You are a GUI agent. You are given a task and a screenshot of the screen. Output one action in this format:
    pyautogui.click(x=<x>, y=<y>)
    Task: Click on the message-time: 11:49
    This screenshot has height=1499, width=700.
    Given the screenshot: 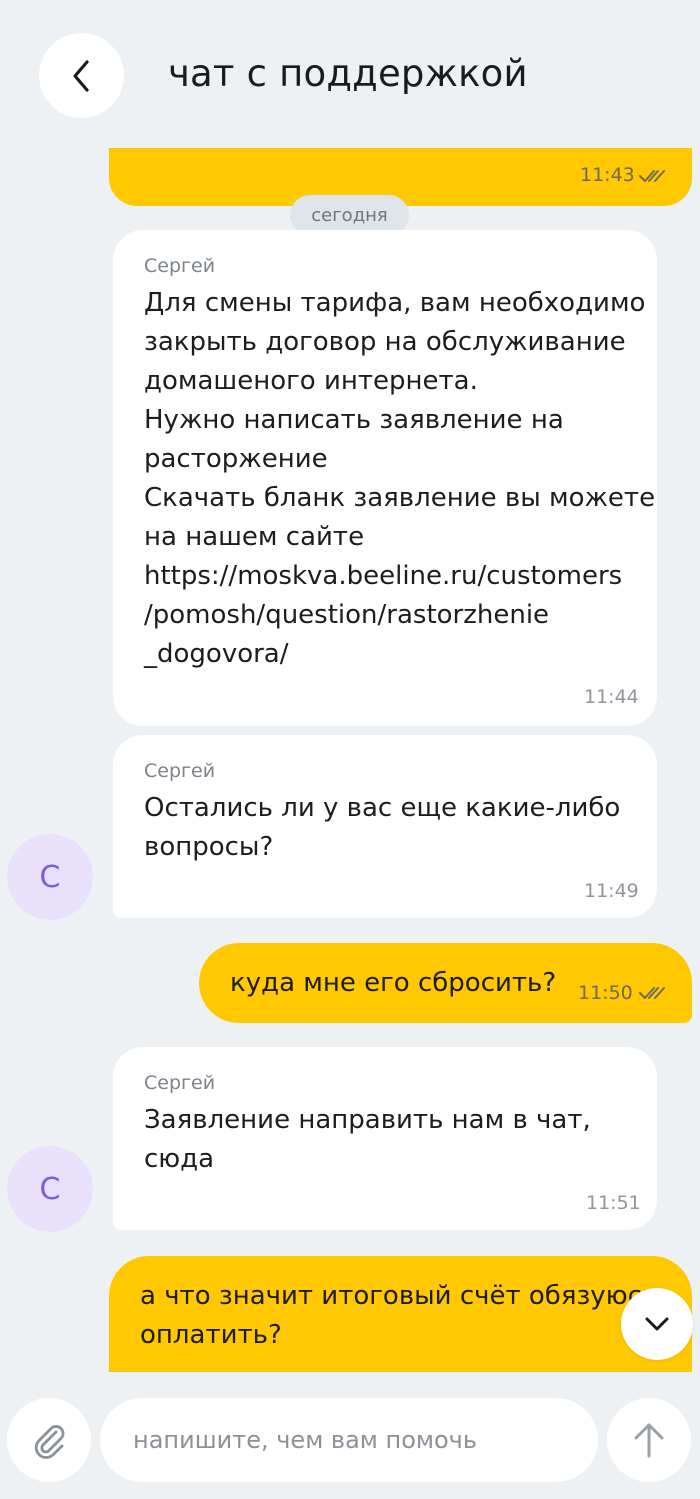 What is the action you would take?
    pyautogui.click(x=611, y=891)
    